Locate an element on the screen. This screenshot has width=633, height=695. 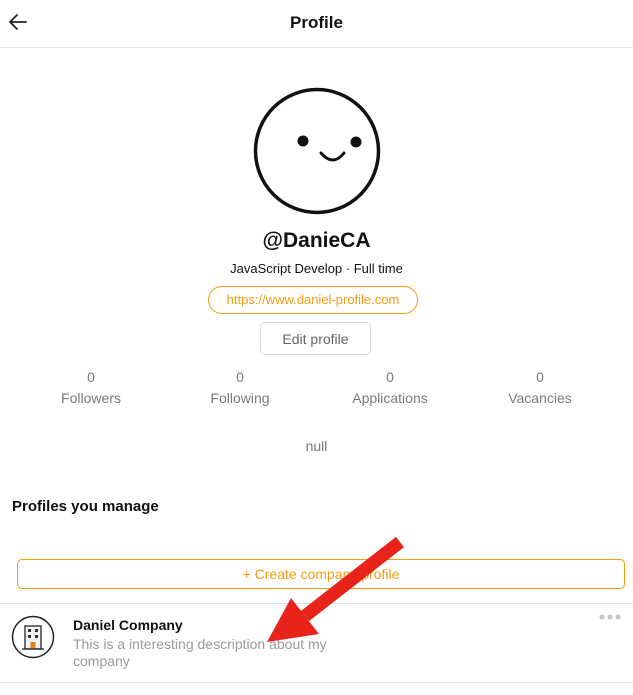
page-title: Profile is located at coordinates (316, 22).